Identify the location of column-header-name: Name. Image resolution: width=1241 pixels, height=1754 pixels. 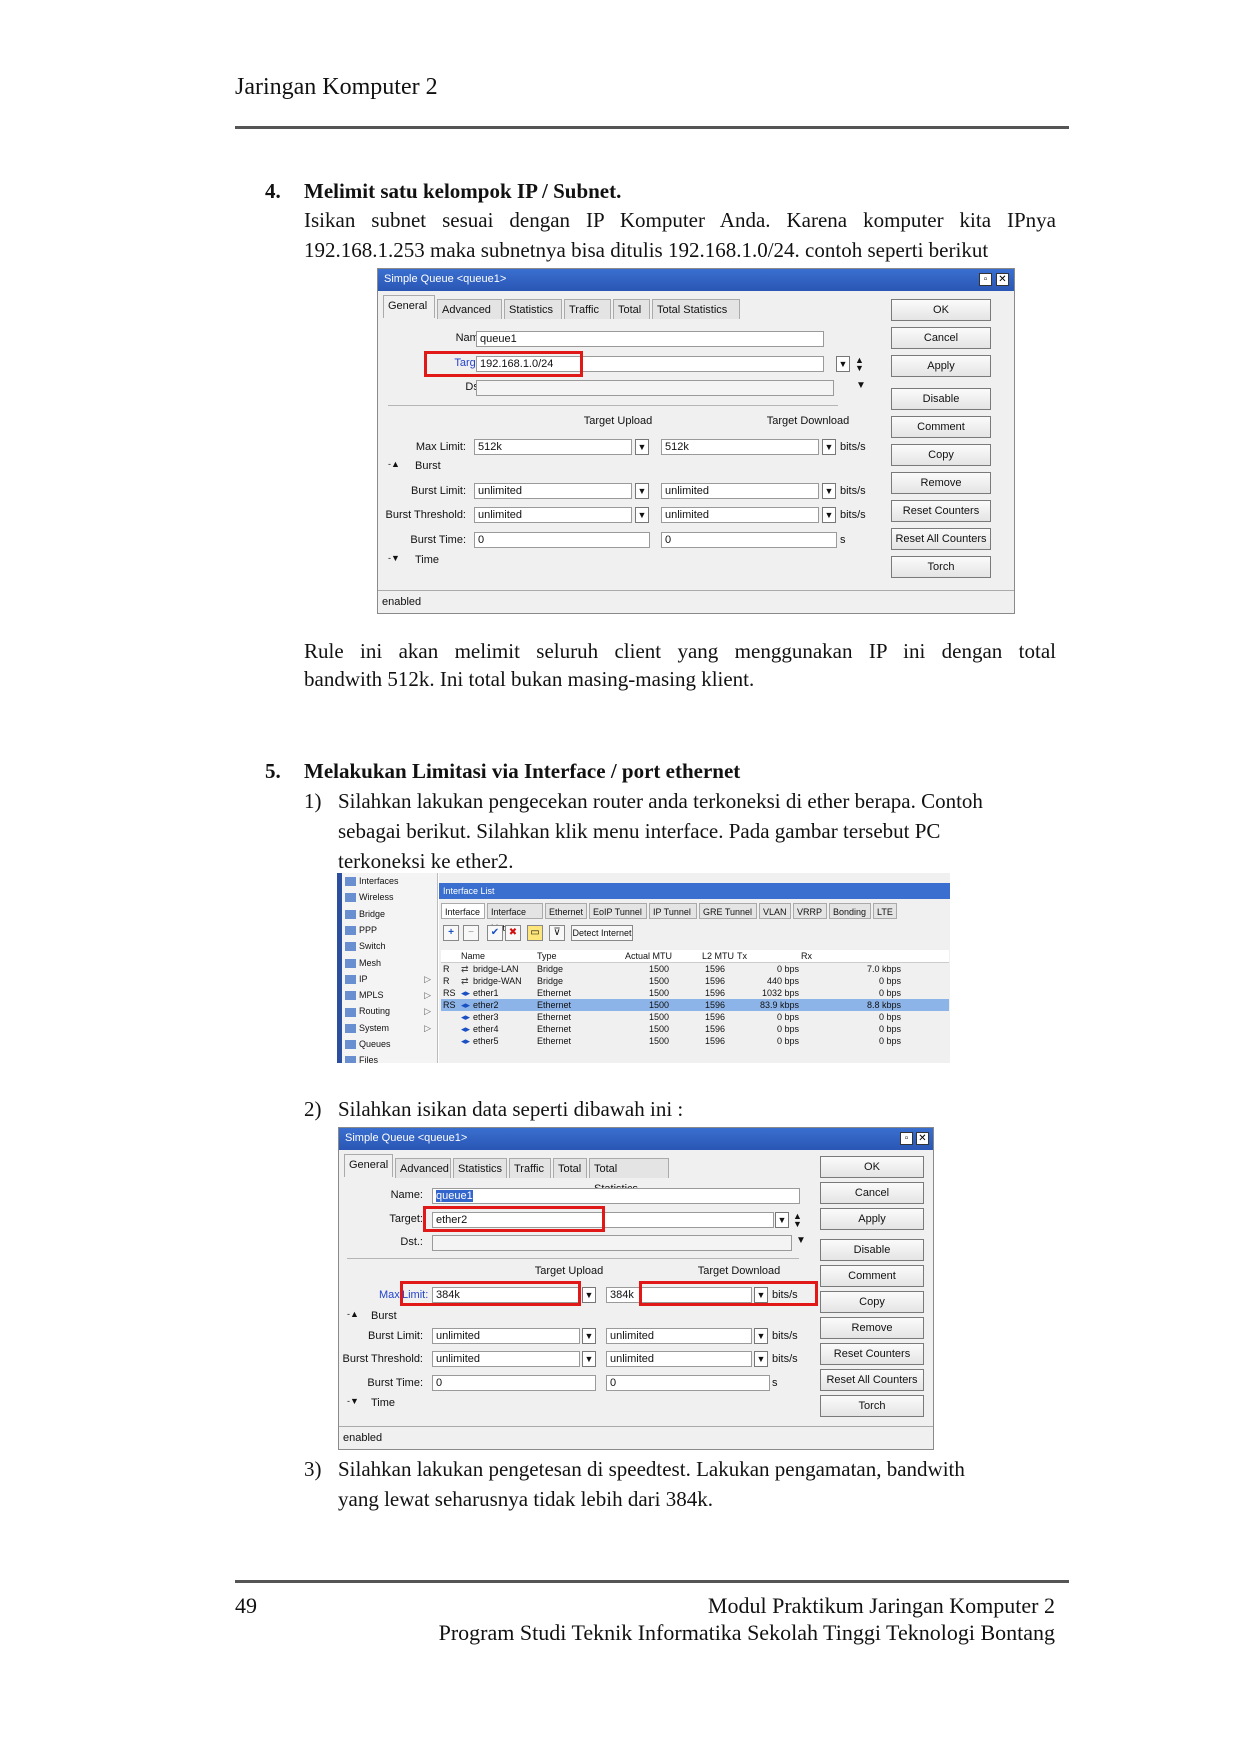
(473, 956).